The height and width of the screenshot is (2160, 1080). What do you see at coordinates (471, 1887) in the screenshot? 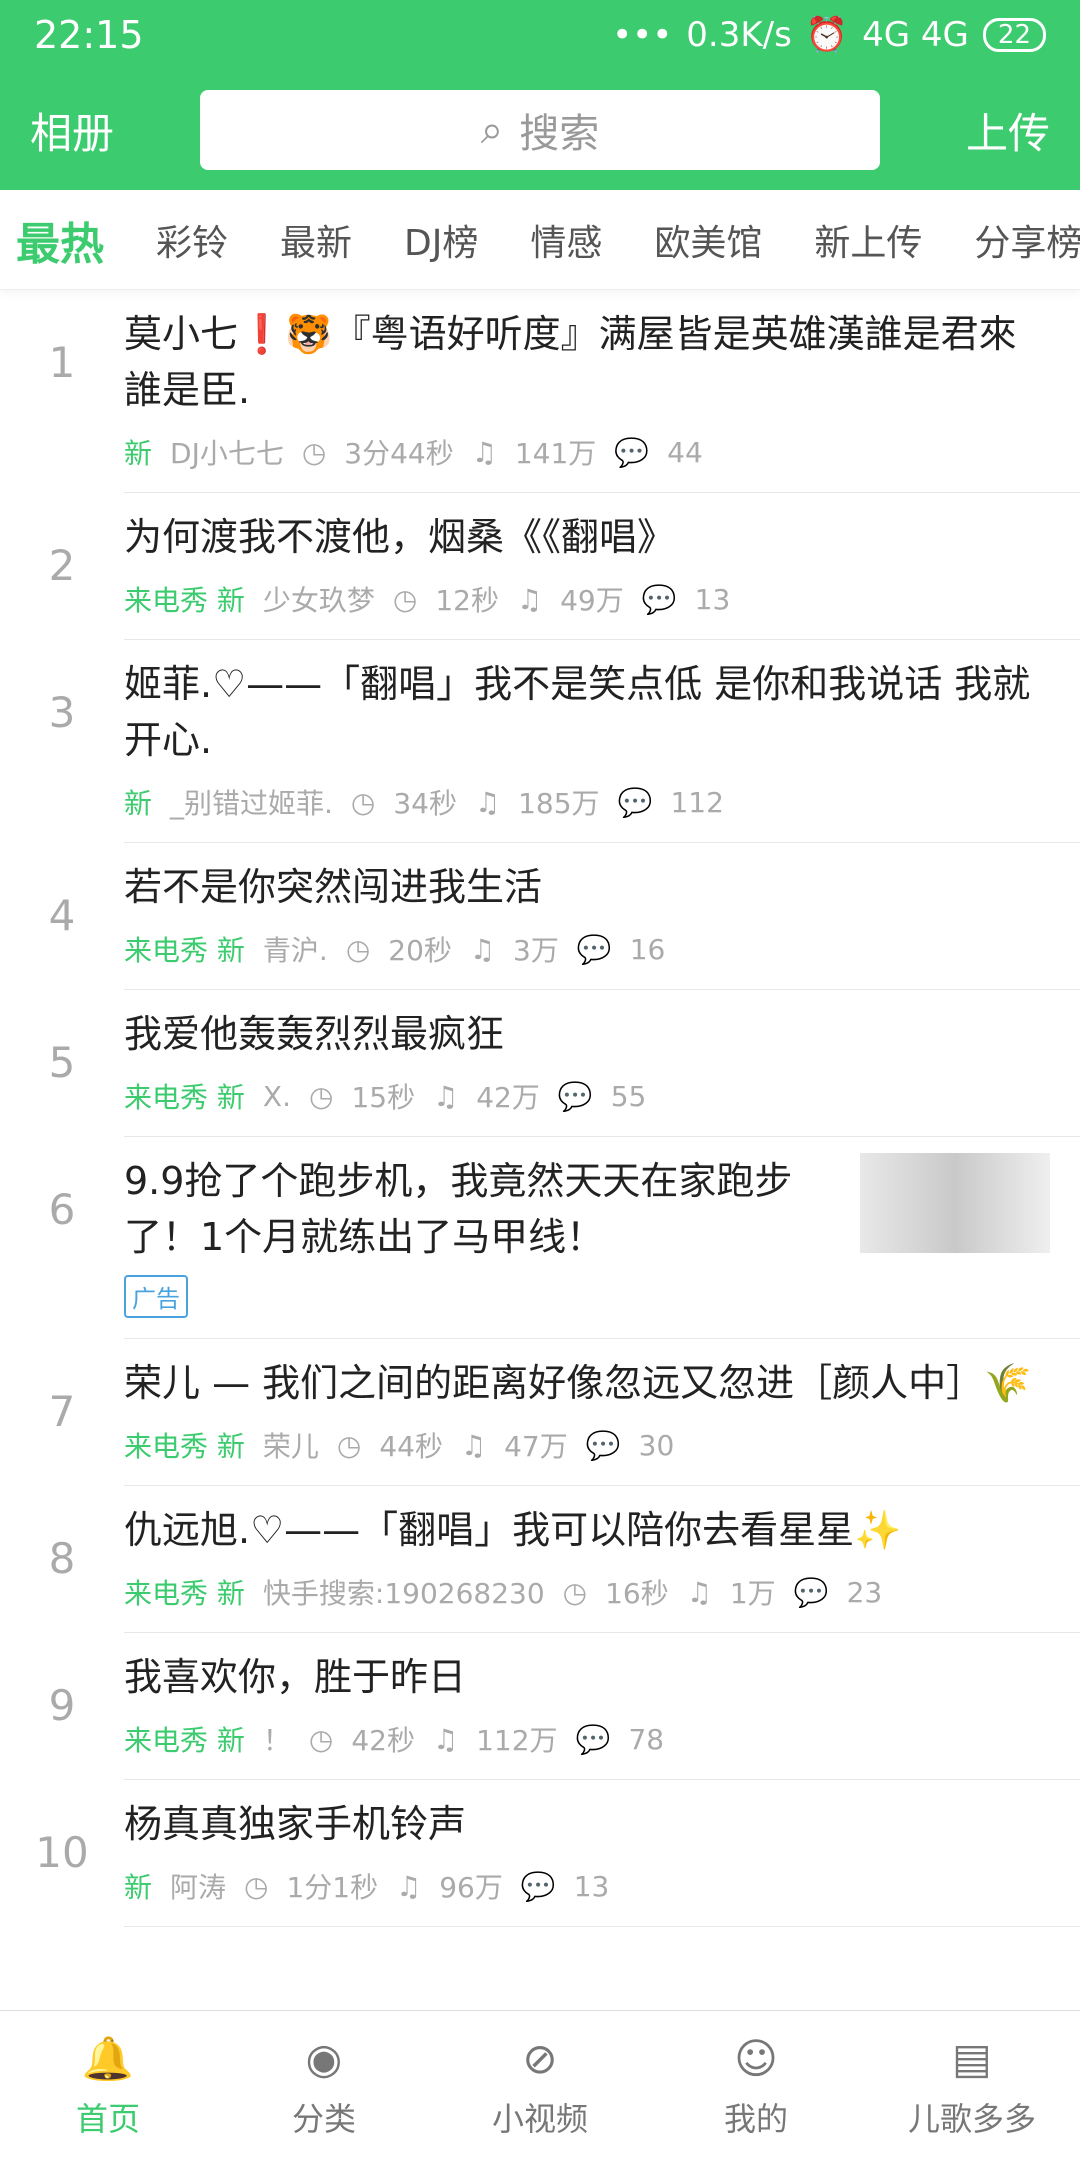
I see `item-plays: 96万` at bounding box center [471, 1887].